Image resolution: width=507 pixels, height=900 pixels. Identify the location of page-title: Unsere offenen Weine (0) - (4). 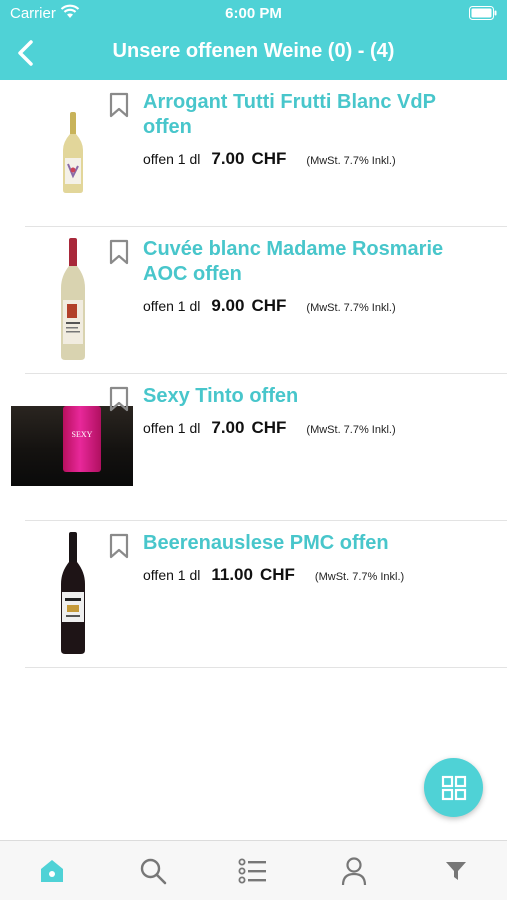
(253, 51).